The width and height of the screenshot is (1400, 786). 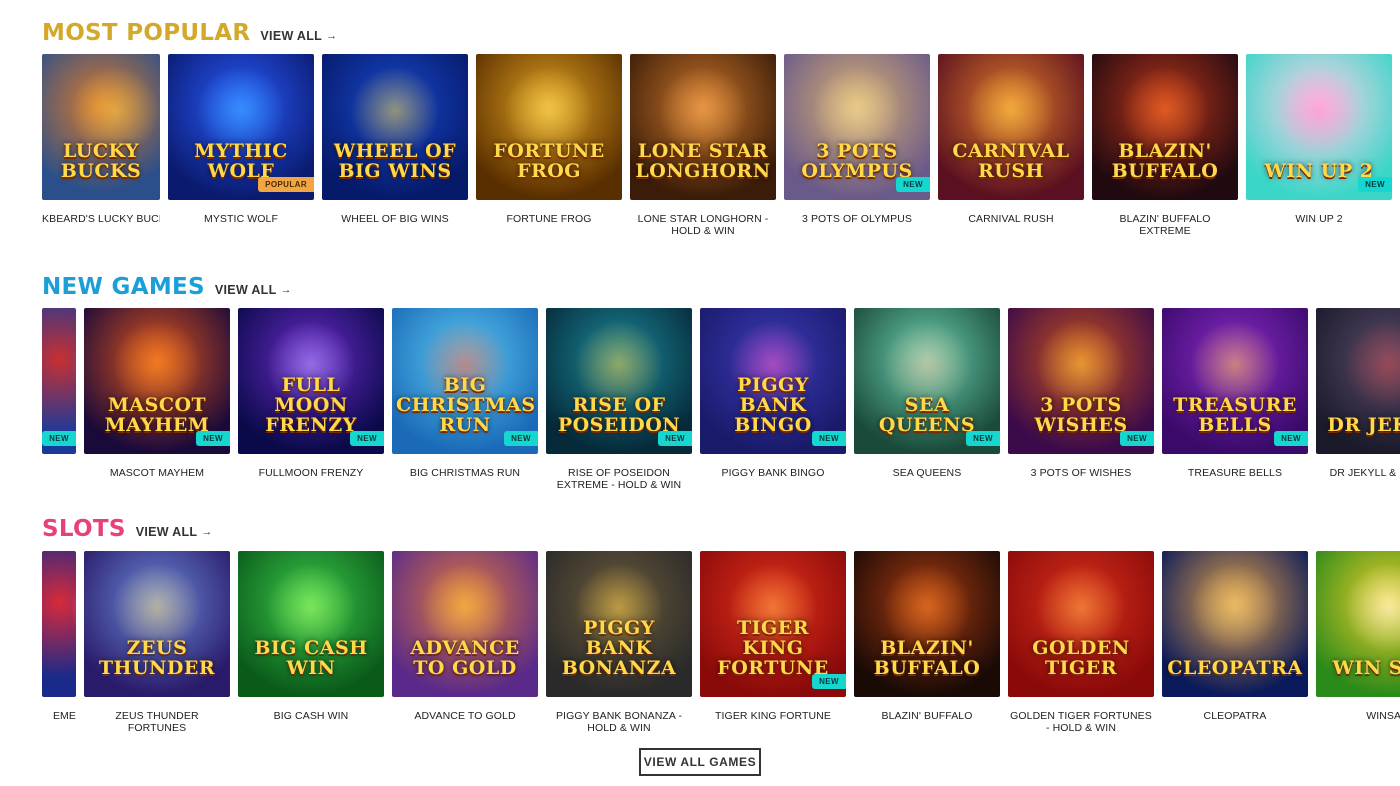 What do you see at coordinates (927, 716) in the screenshot?
I see `game-title: BLAZIN' BUFFALO` at bounding box center [927, 716].